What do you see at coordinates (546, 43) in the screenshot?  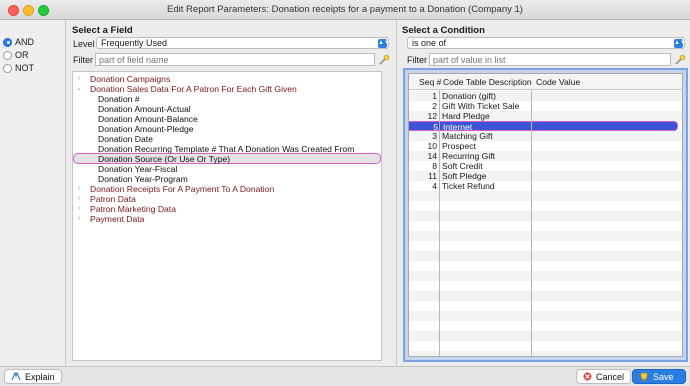 I see `condition-select: is one of ▲▼` at bounding box center [546, 43].